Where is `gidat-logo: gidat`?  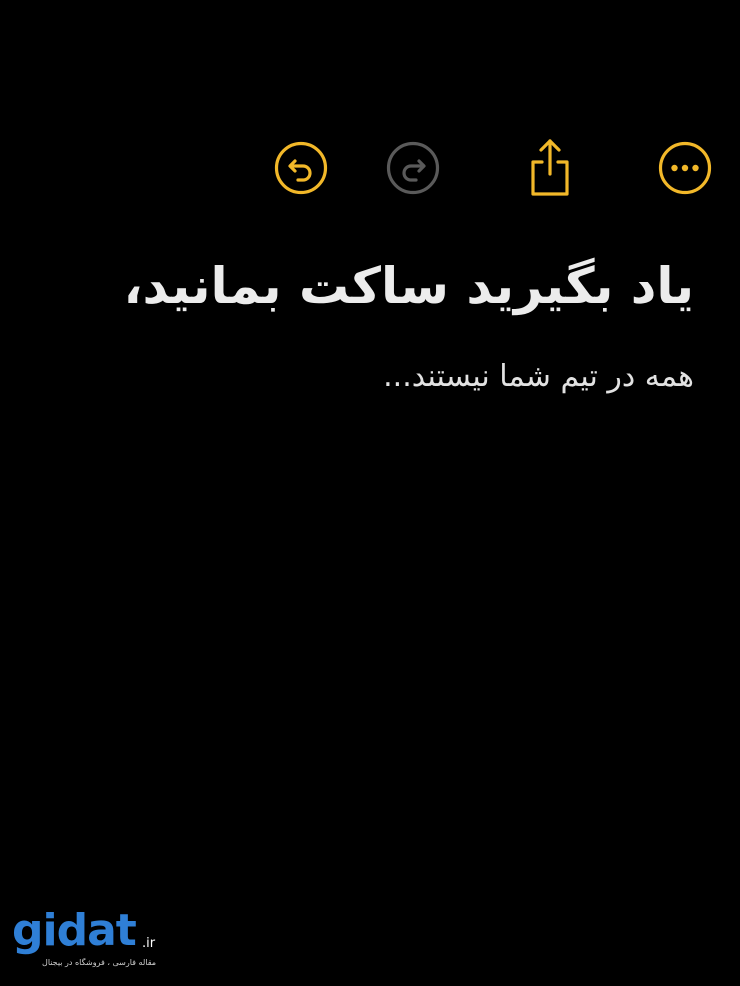
gidat-logo: gidat is located at coordinates (74, 930).